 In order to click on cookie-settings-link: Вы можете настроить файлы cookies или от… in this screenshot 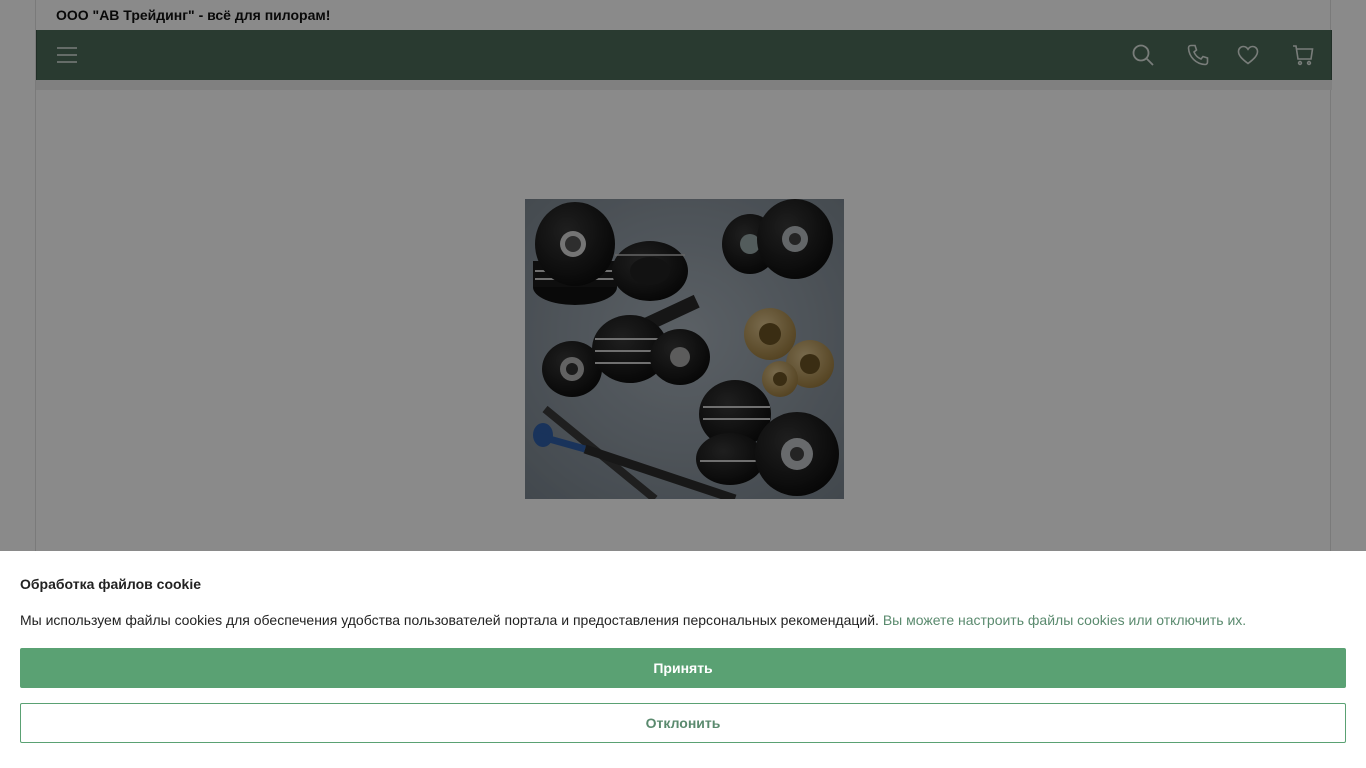, I will do `click(1064, 620)`.